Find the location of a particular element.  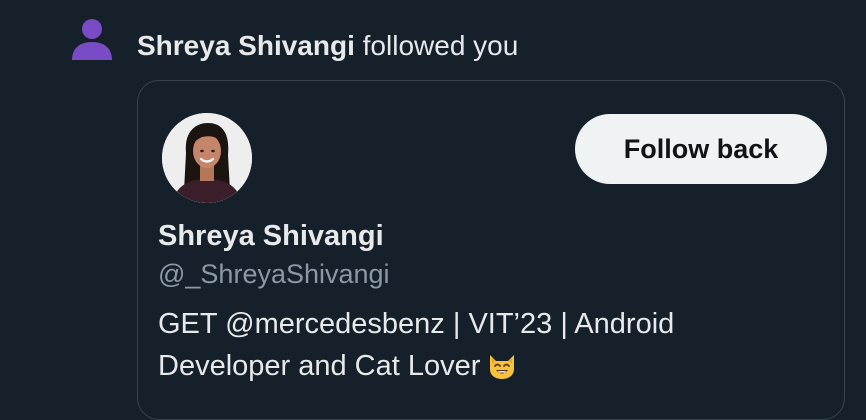

bio-line-2: Developer and Cat Lover is located at coordinates (319, 366).